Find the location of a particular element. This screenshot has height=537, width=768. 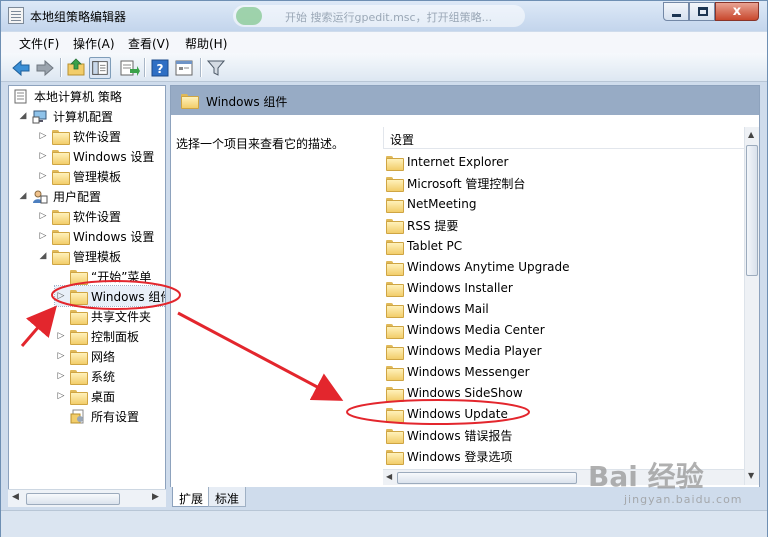

tree-item-windows-components: ▷ Windows 组件 is located at coordinates (109, 296).